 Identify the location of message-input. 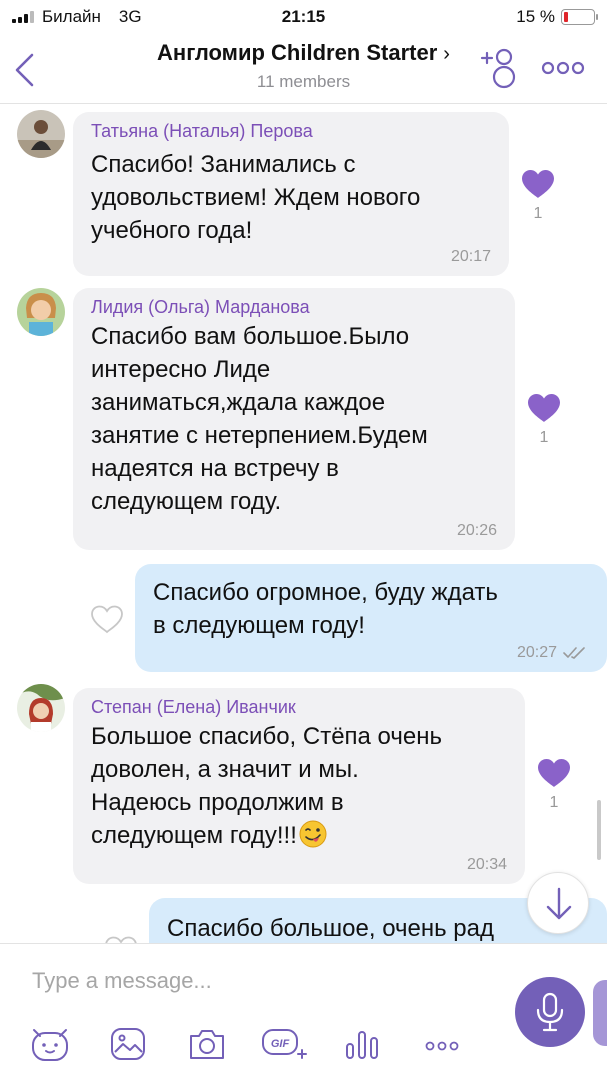
(252, 981).